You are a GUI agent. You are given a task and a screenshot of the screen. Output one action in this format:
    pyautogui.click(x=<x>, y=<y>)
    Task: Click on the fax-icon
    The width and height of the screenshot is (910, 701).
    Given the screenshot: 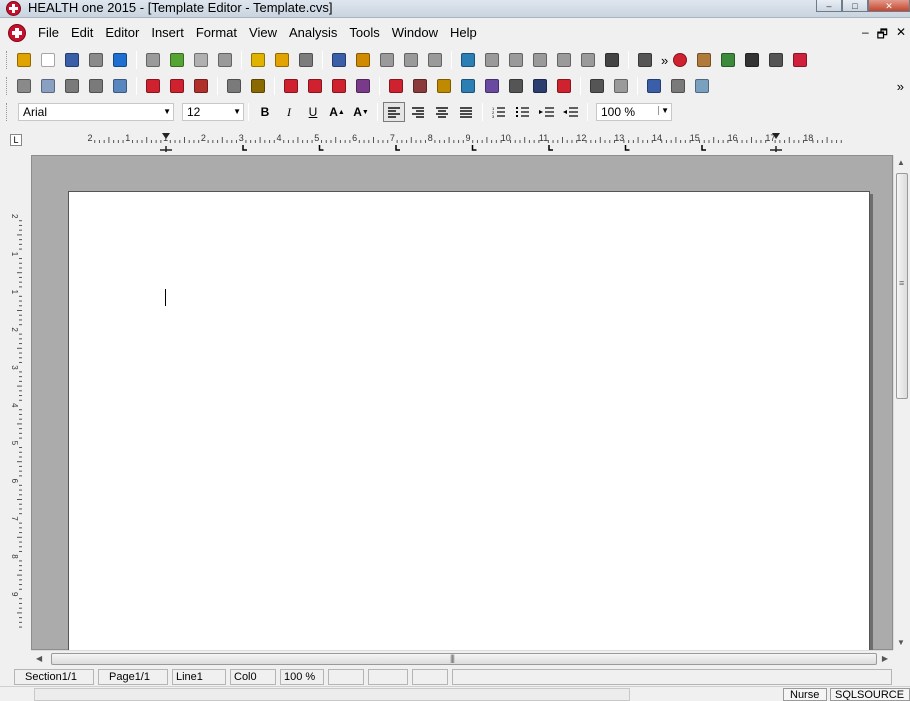 What is the action you would take?
    pyautogui.click(x=72, y=86)
    